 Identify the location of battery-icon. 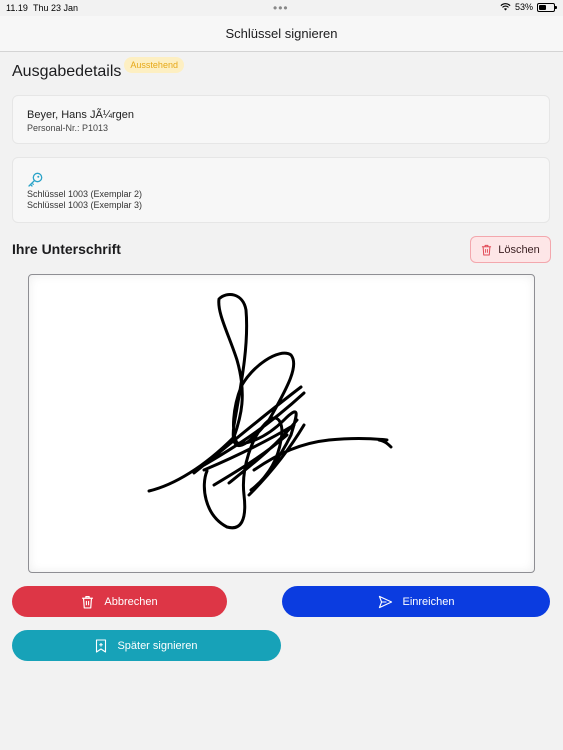
(547, 7).